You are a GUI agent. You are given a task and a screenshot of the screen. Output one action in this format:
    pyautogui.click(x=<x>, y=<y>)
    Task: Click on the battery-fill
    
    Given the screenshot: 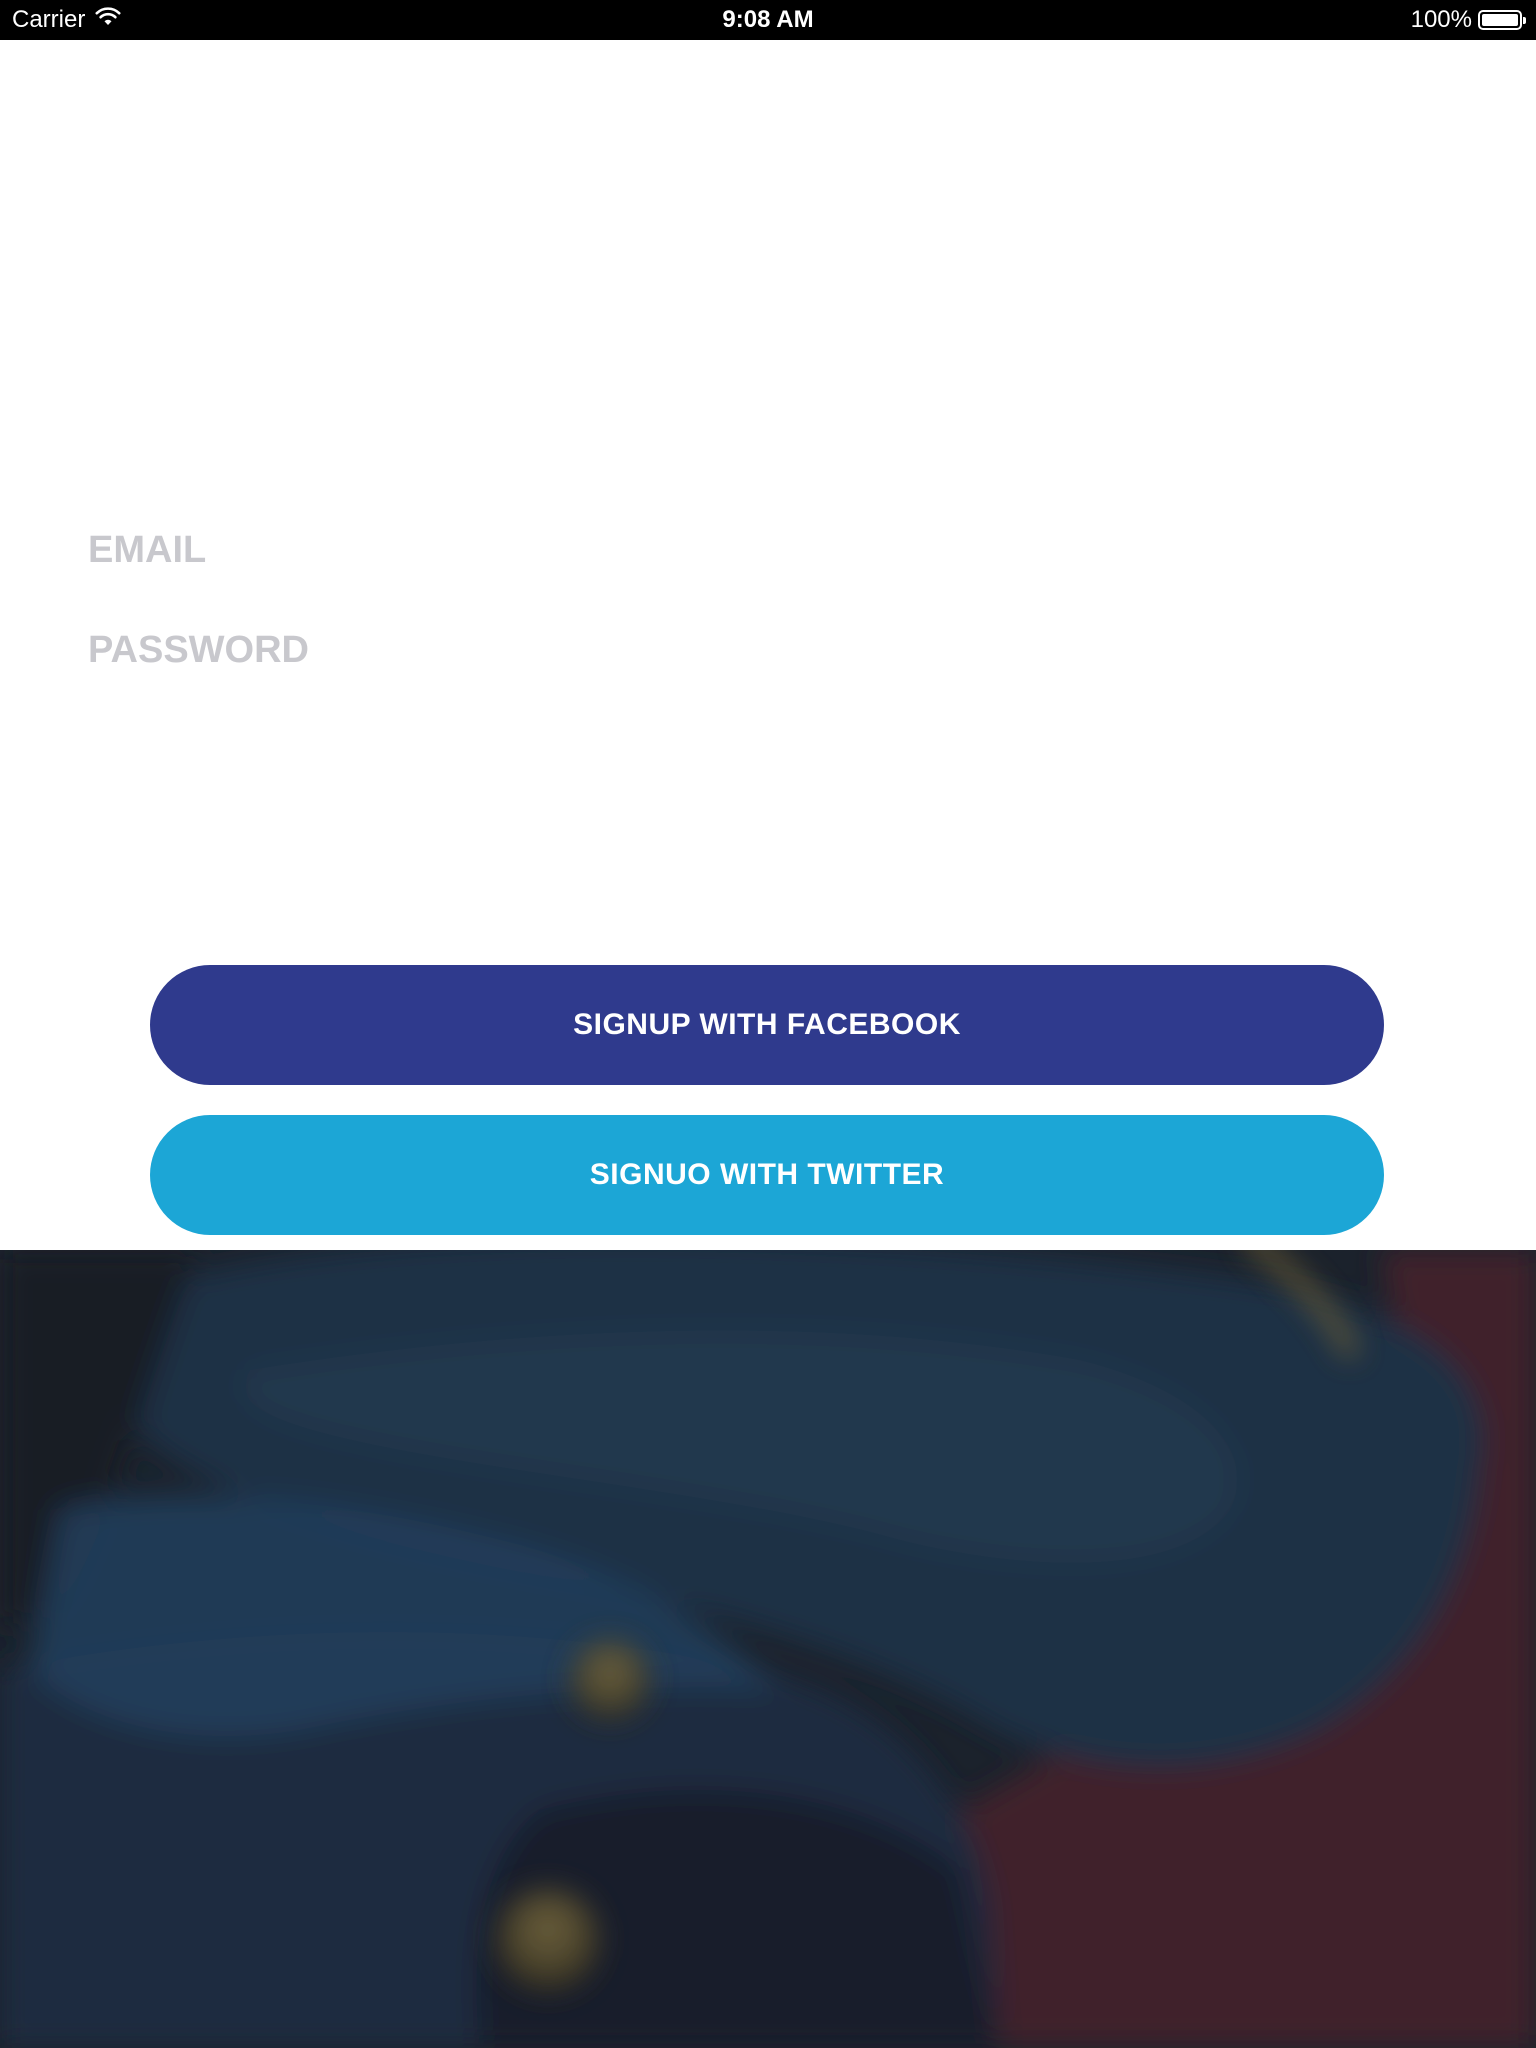 What is the action you would take?
    pyautogui.click(x=1500, y=20)
    